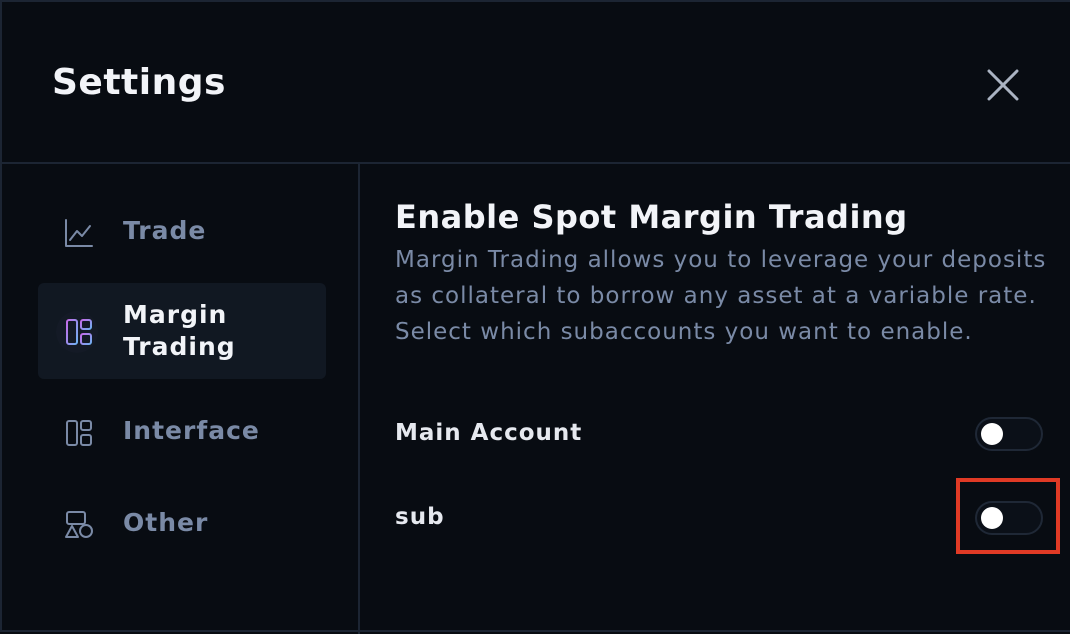 Image resolution: width=1070 pixels, height=634 pixels. I want to click on main-account-toggle, so click(1009, 434).